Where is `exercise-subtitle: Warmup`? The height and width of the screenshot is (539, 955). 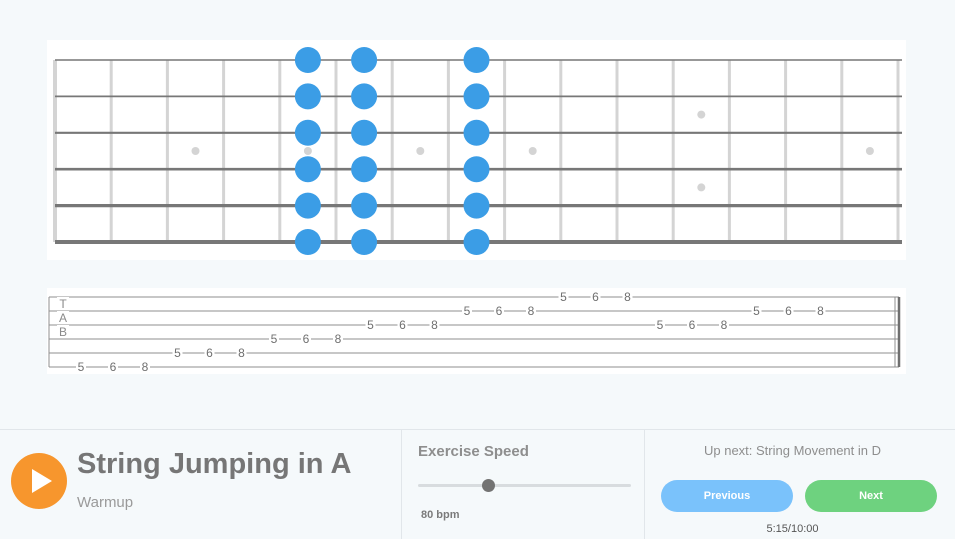 exercise-subtitle: Warmup is located at coordinates (105, 502).